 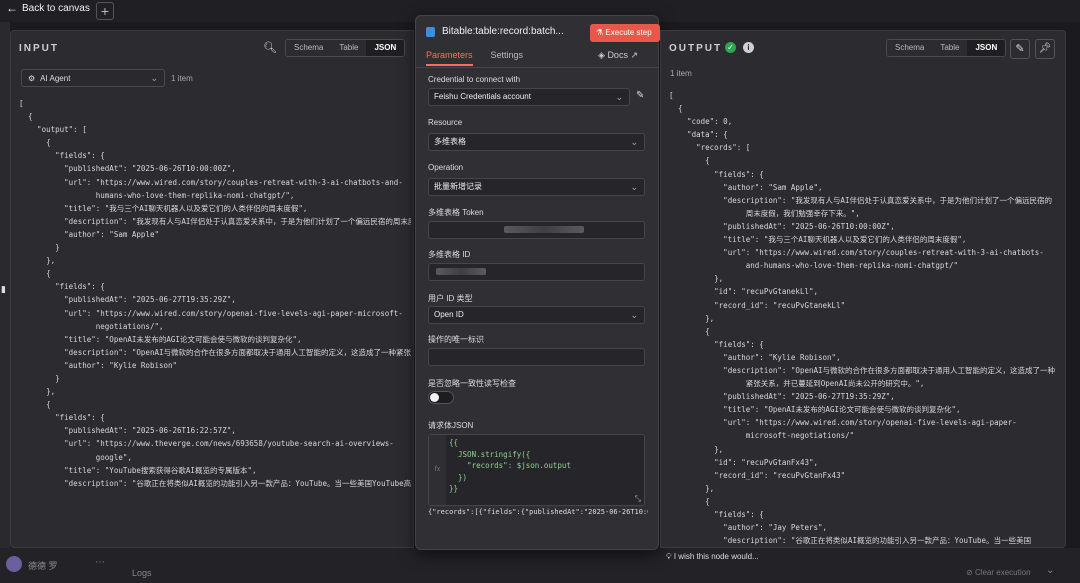 What do you see at coordinates (698, 135) in the screenshot?
I see `output-json-line: "data": {` at bounding box center [698, 135].